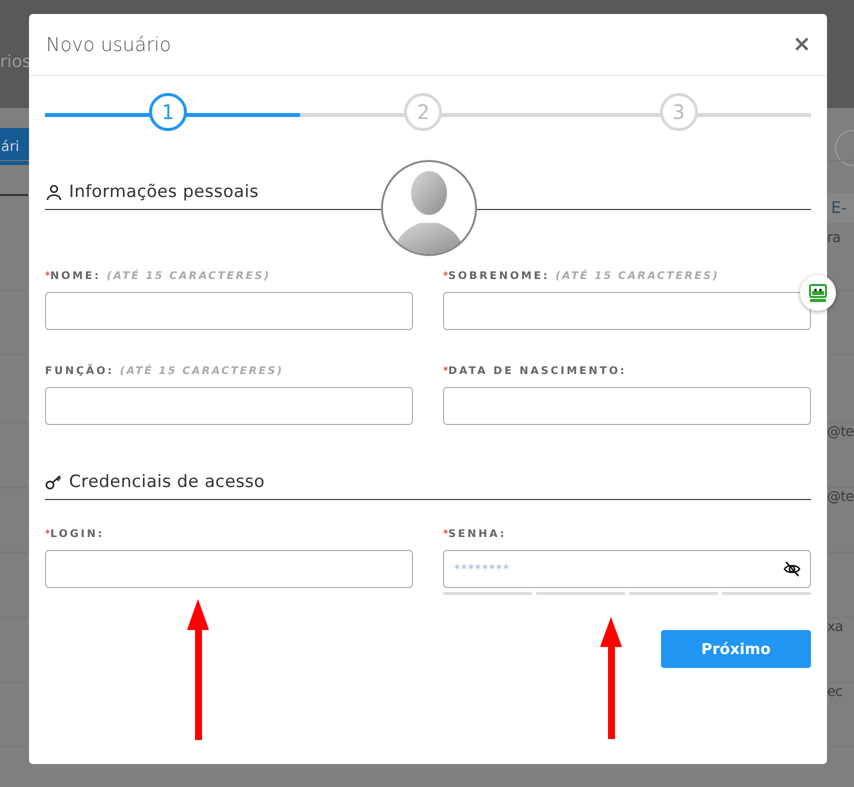 The image size is (854, 787). What do you see at coordinates (14, 146) in the screenshot?
I see `new-user-button: ári` at bounding box center [14, 146].